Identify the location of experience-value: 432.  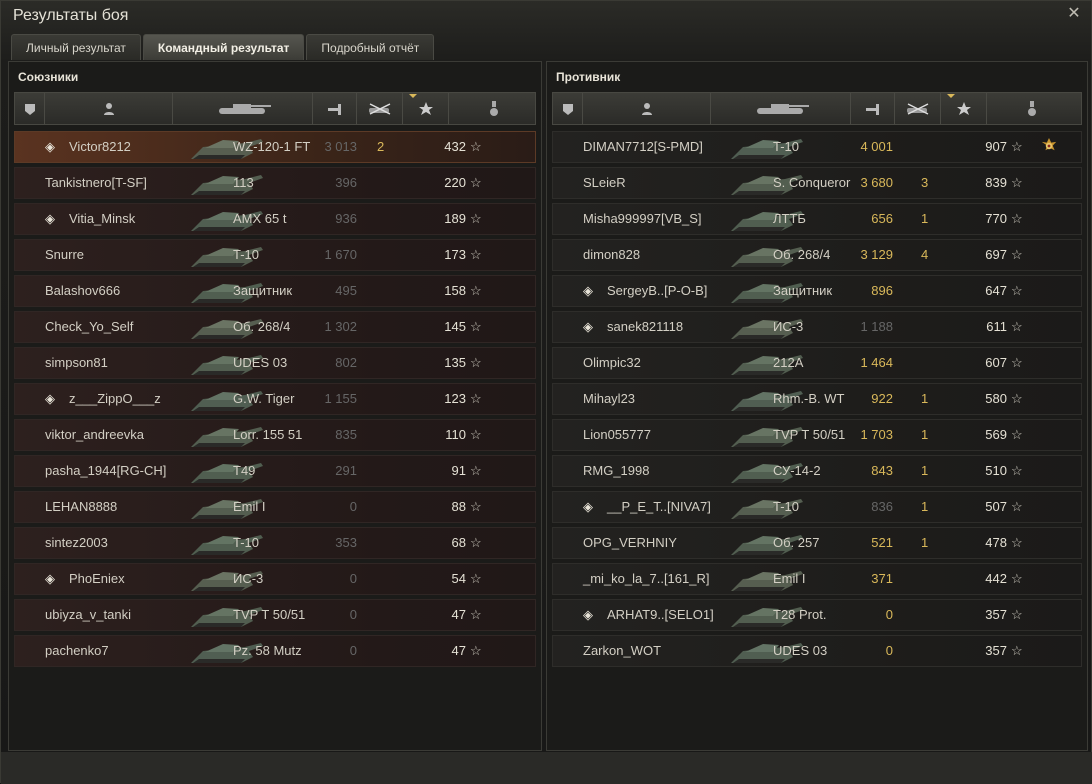
(455, 146).